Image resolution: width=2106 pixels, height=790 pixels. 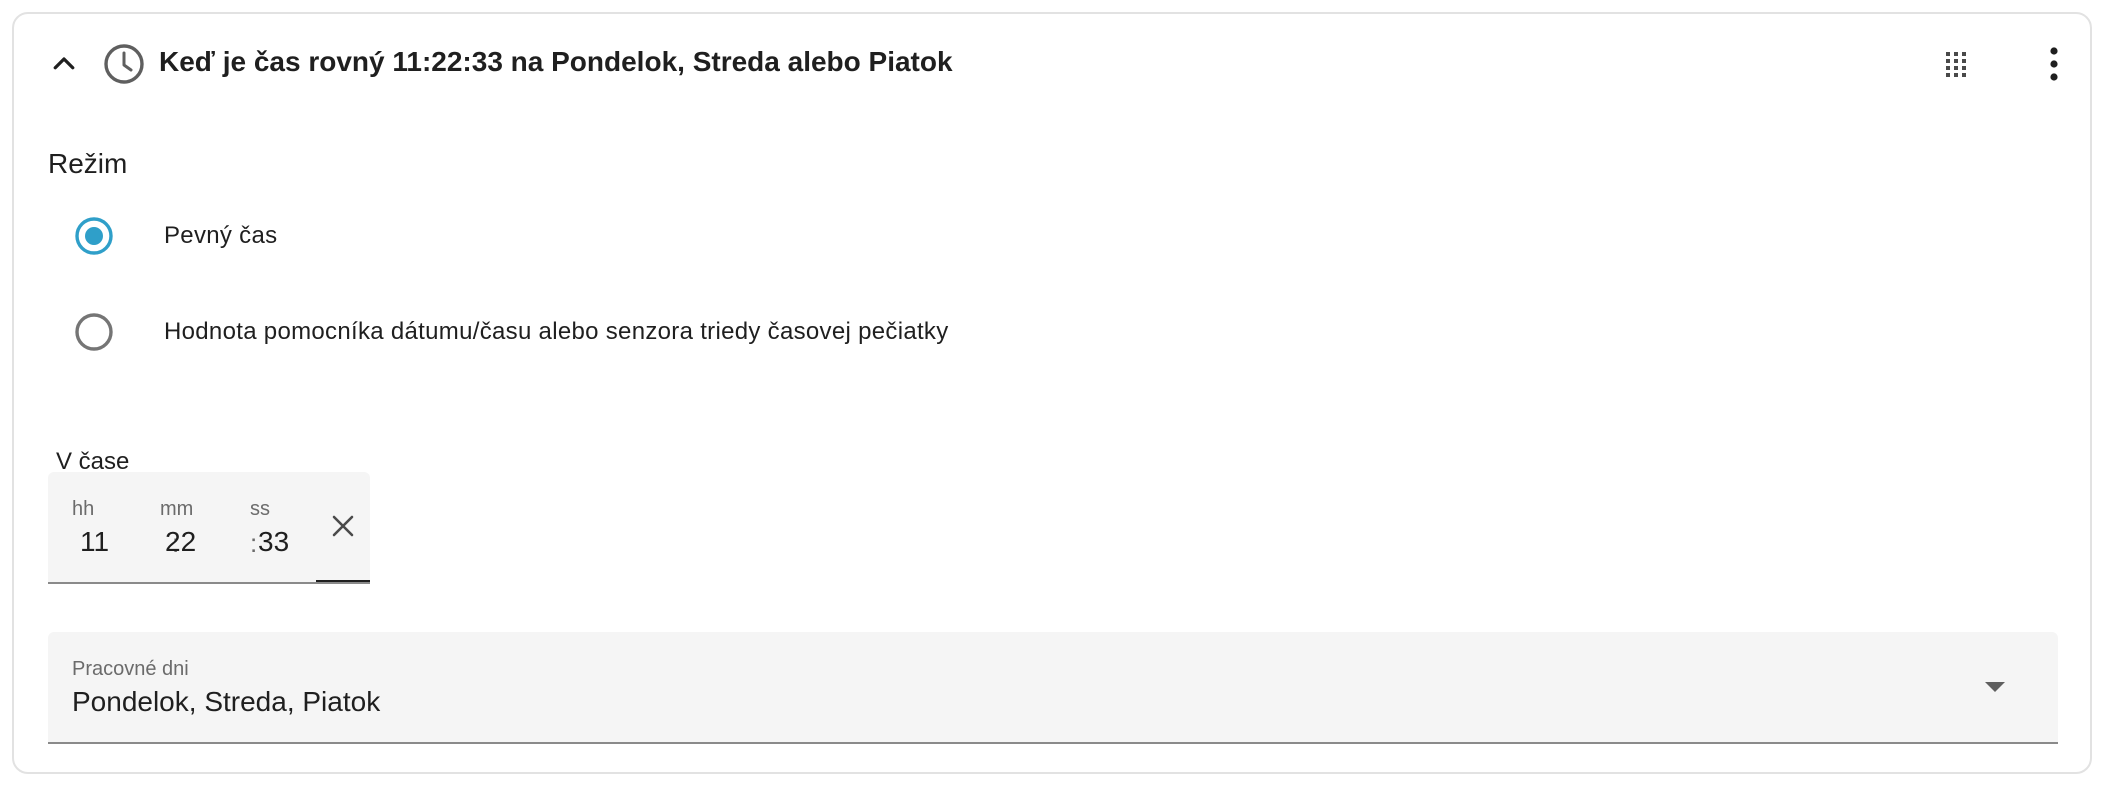 What do you see at coordinates (88, 163) in the screenshot?
I see `mode-label: Režim` at bounding box center [88, 163].